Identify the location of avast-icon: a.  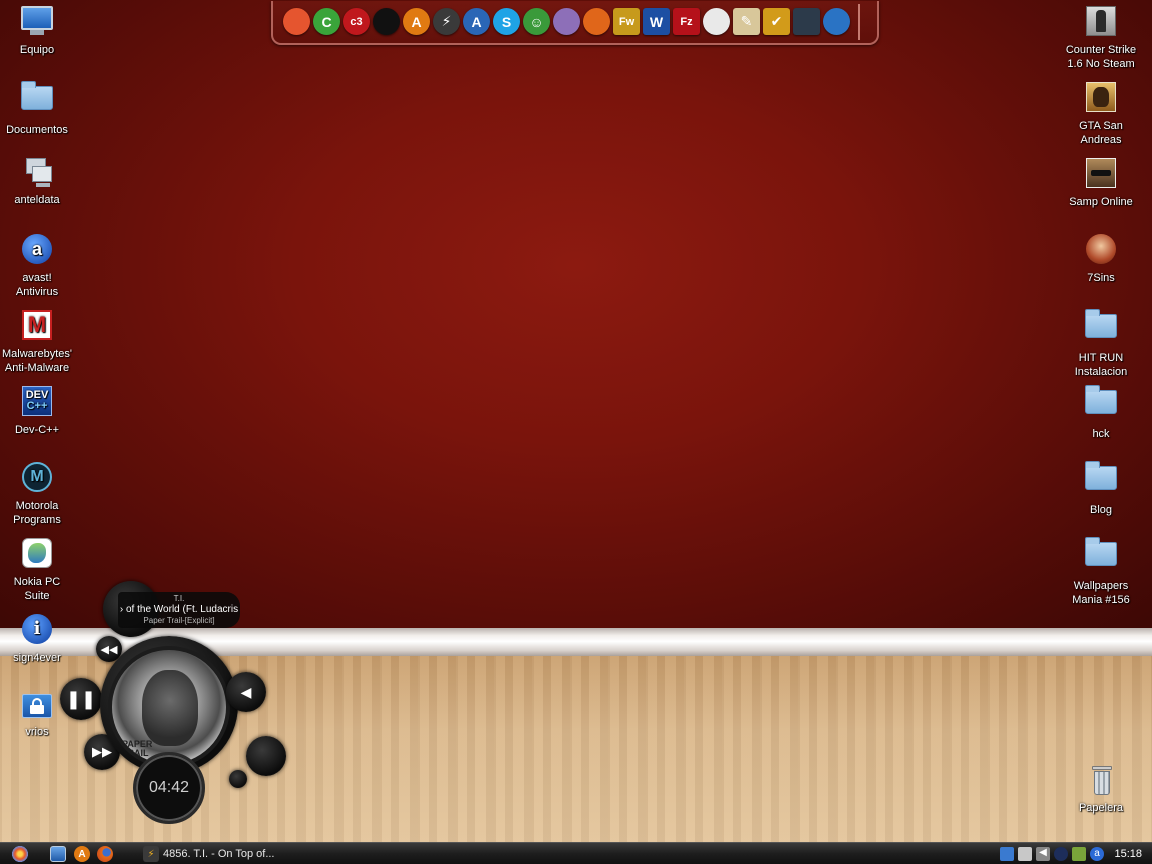
(37, 251).